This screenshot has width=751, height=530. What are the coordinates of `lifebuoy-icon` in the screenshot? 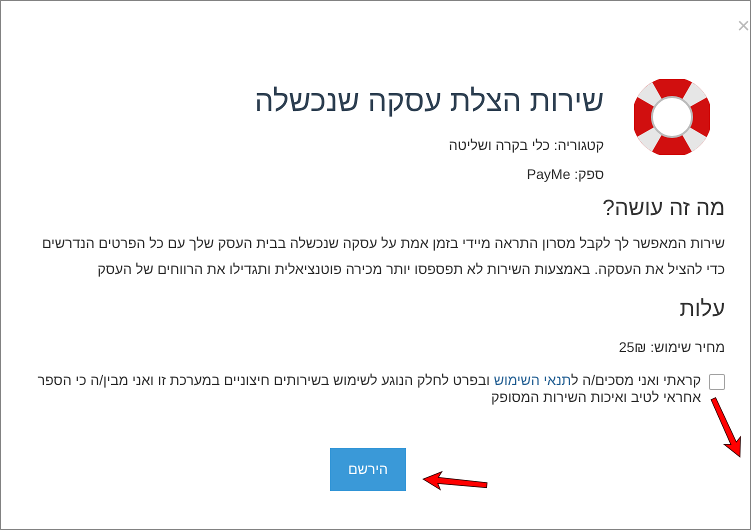 It's located at (672, 117).